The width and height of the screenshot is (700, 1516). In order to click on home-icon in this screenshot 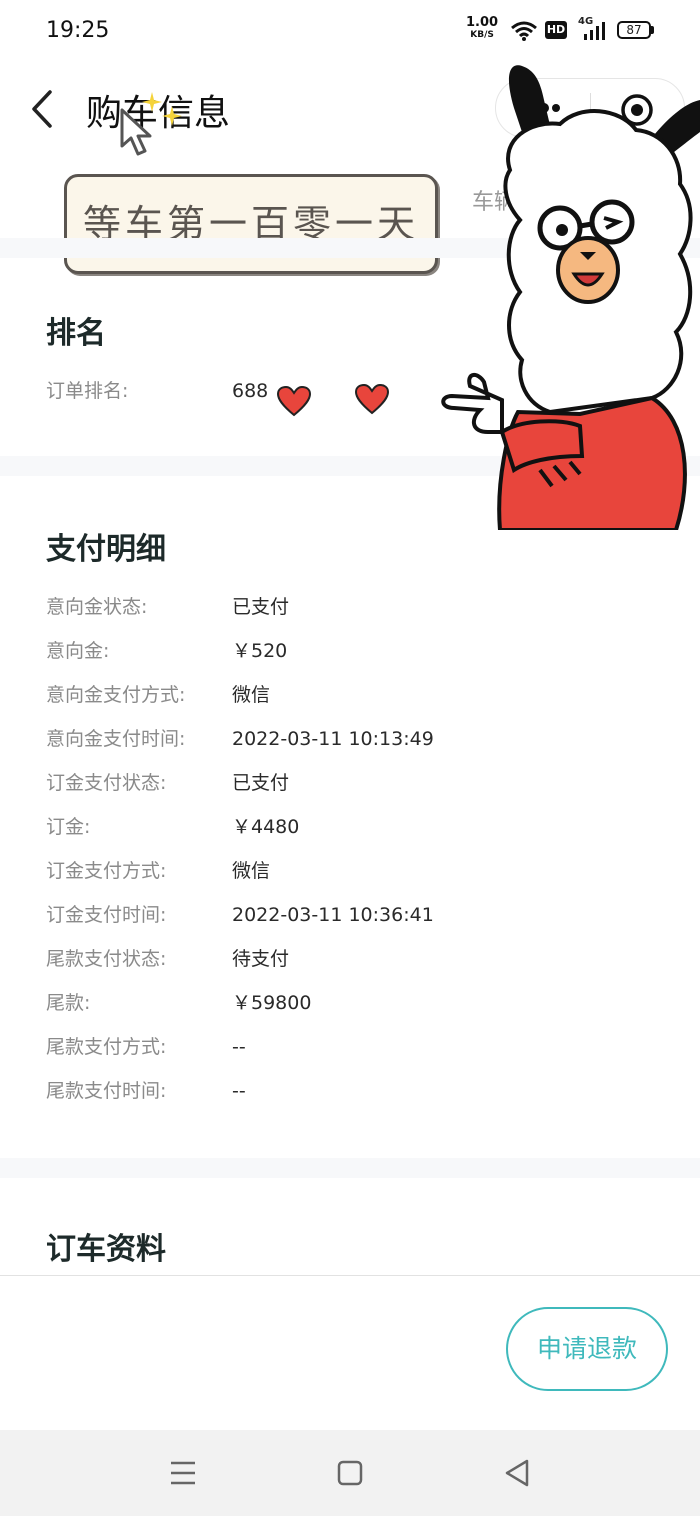, I will do `click(350, 1473)`.